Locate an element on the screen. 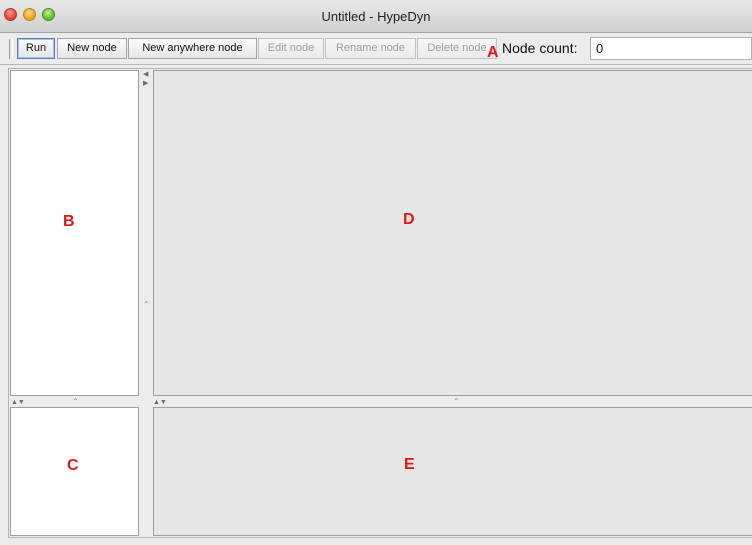  right-split-grip-icon: ⌃ is located at coordinates (456, 401).